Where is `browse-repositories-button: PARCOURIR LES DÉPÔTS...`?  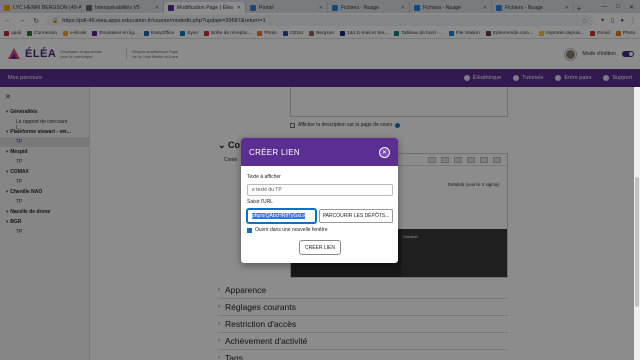 browse-repositories-button: PARCOURIR LES DÉPÔTS... is located at coordinates (356, 216).